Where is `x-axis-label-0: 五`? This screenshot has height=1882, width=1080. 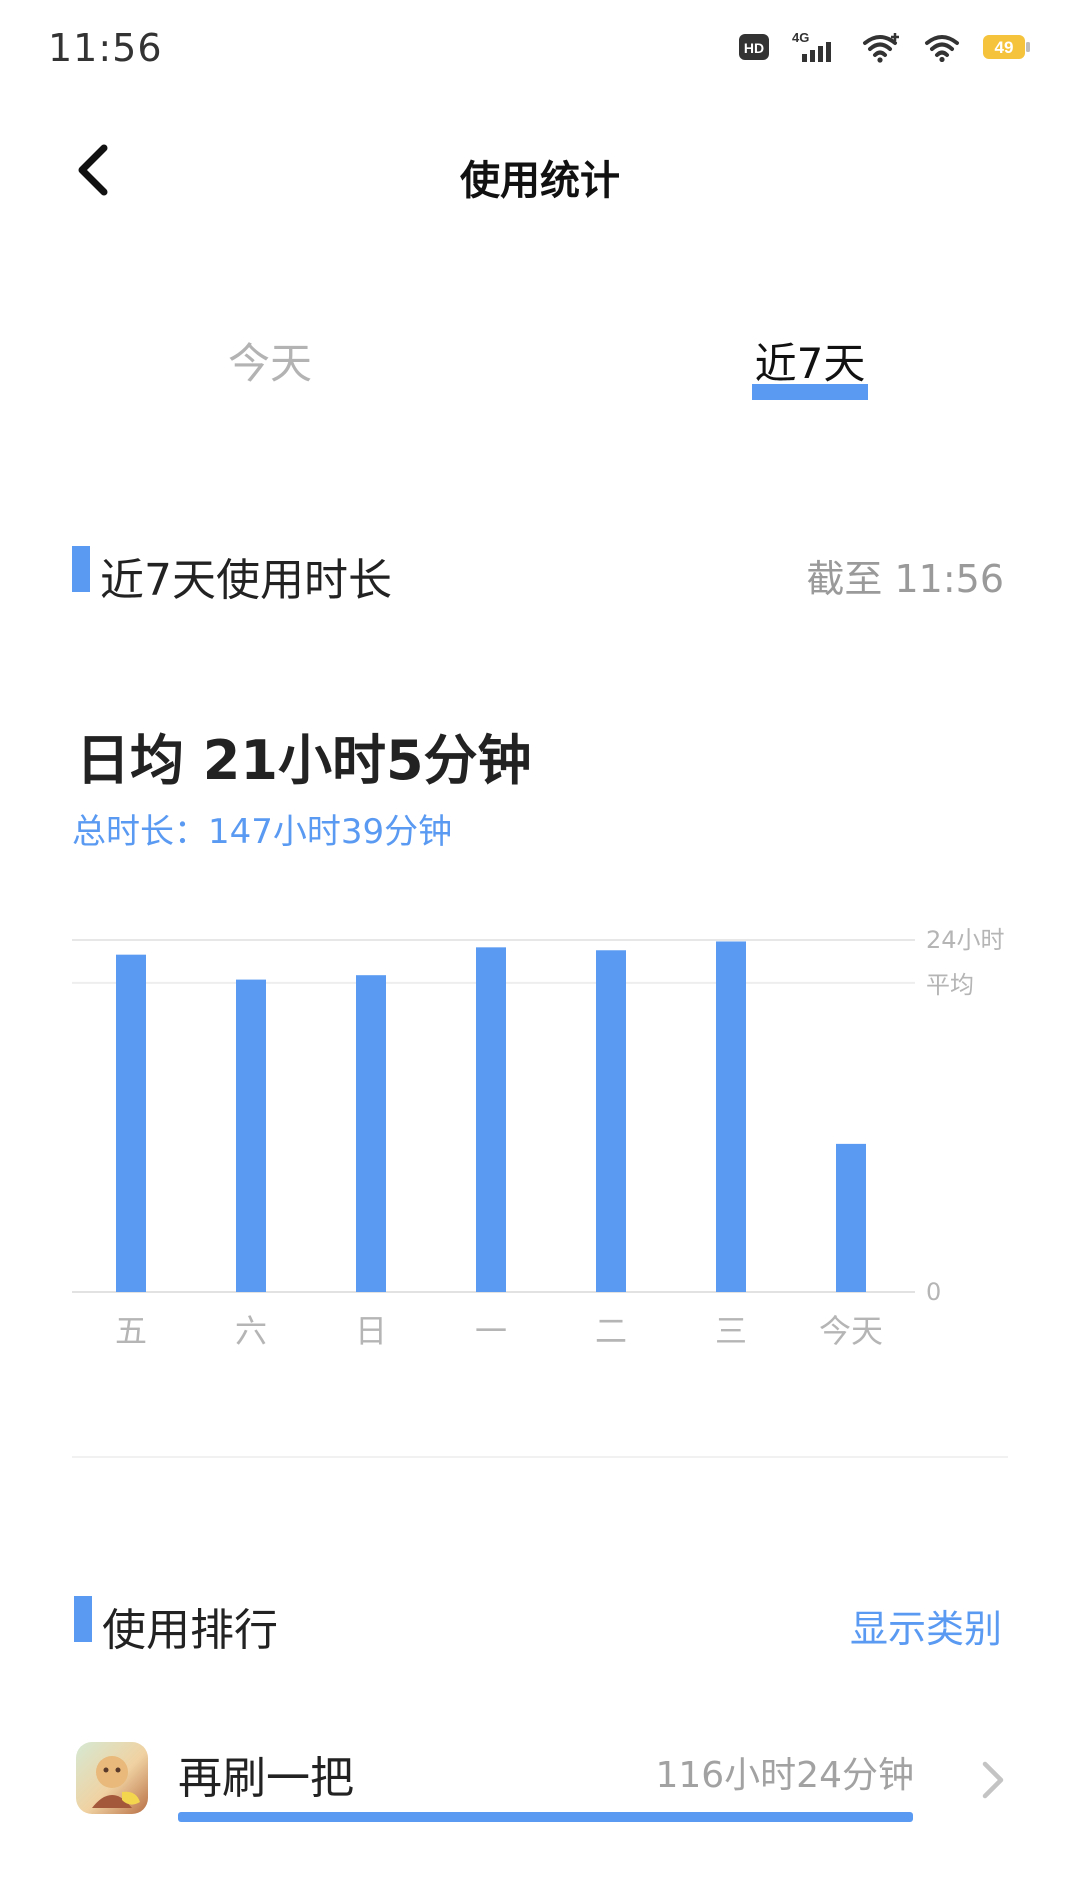
x-axis-label-0: 五 is located at coordinates (131, 1331).